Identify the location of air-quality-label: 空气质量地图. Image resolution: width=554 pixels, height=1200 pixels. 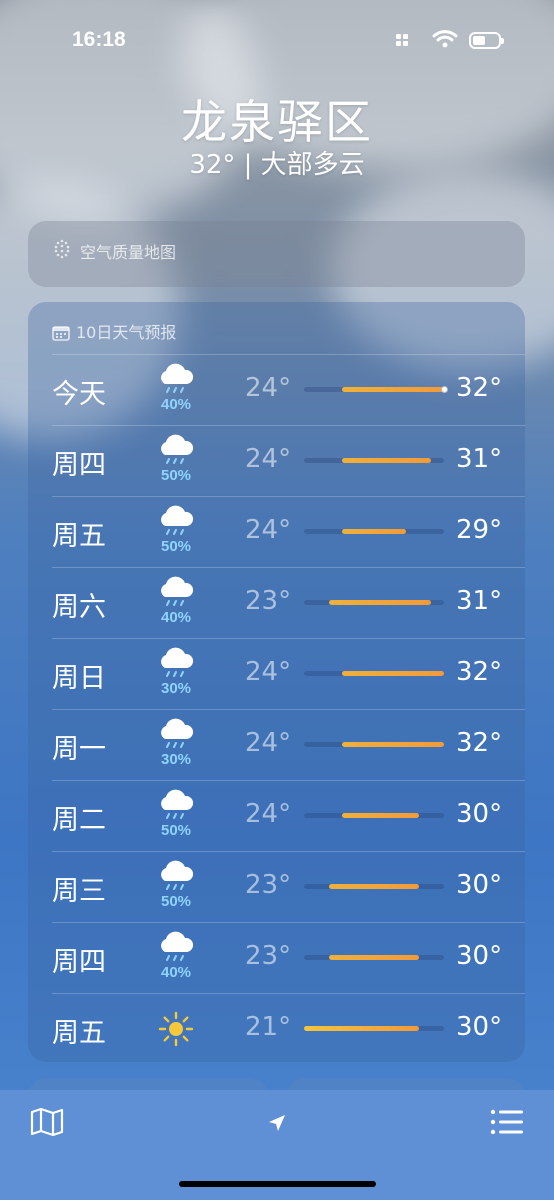
(128, 252).